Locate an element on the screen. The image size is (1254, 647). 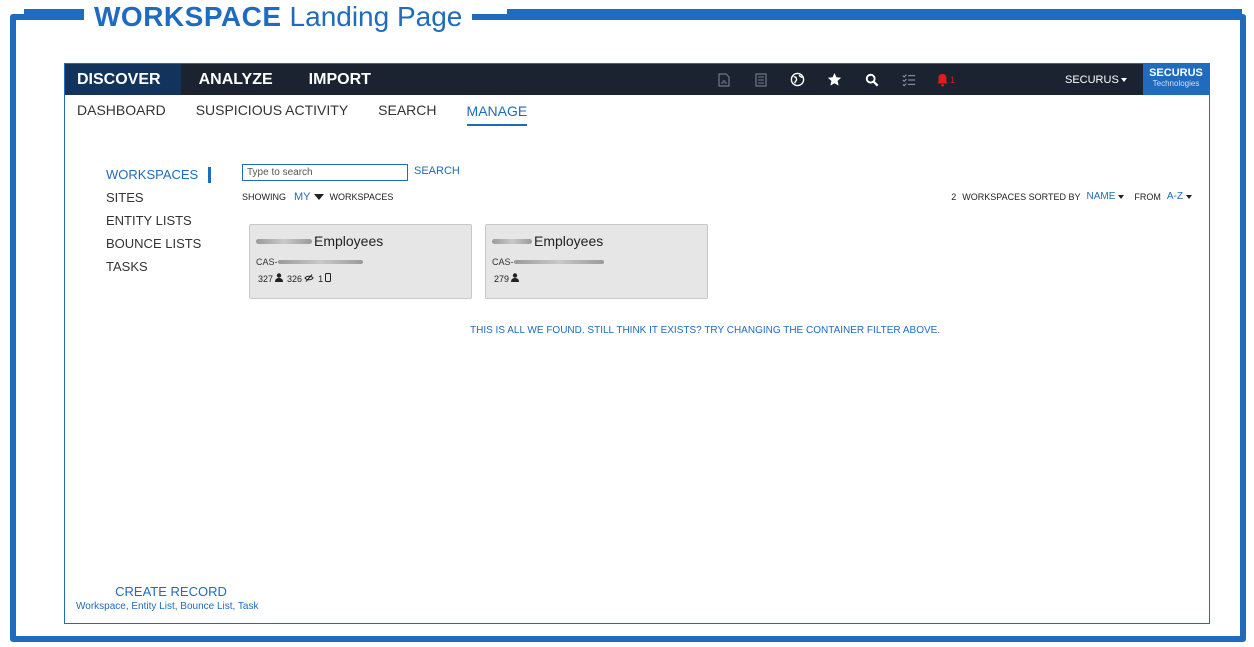
scope-filter: SHOWING MY WORKSPACES is located at coordinates (317, 197).